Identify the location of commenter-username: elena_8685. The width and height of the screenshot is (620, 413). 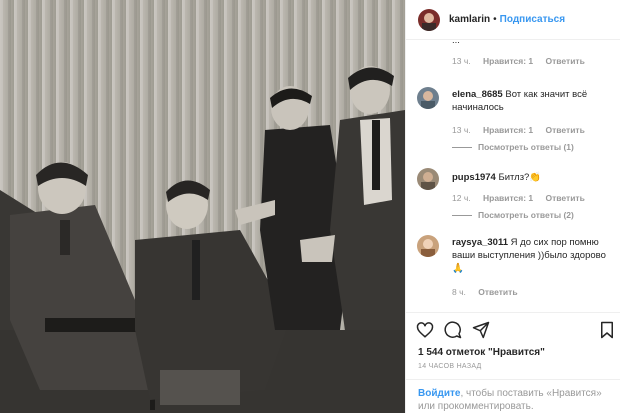
(477, 94).